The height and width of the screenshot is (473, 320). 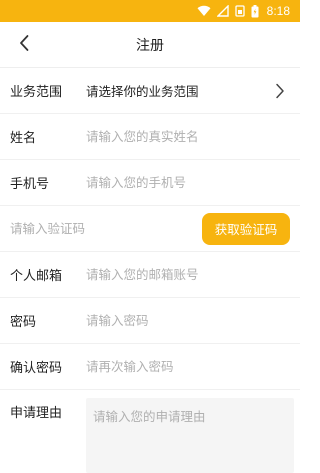 I want to click on battery-icon, so click(x=255, y=11).